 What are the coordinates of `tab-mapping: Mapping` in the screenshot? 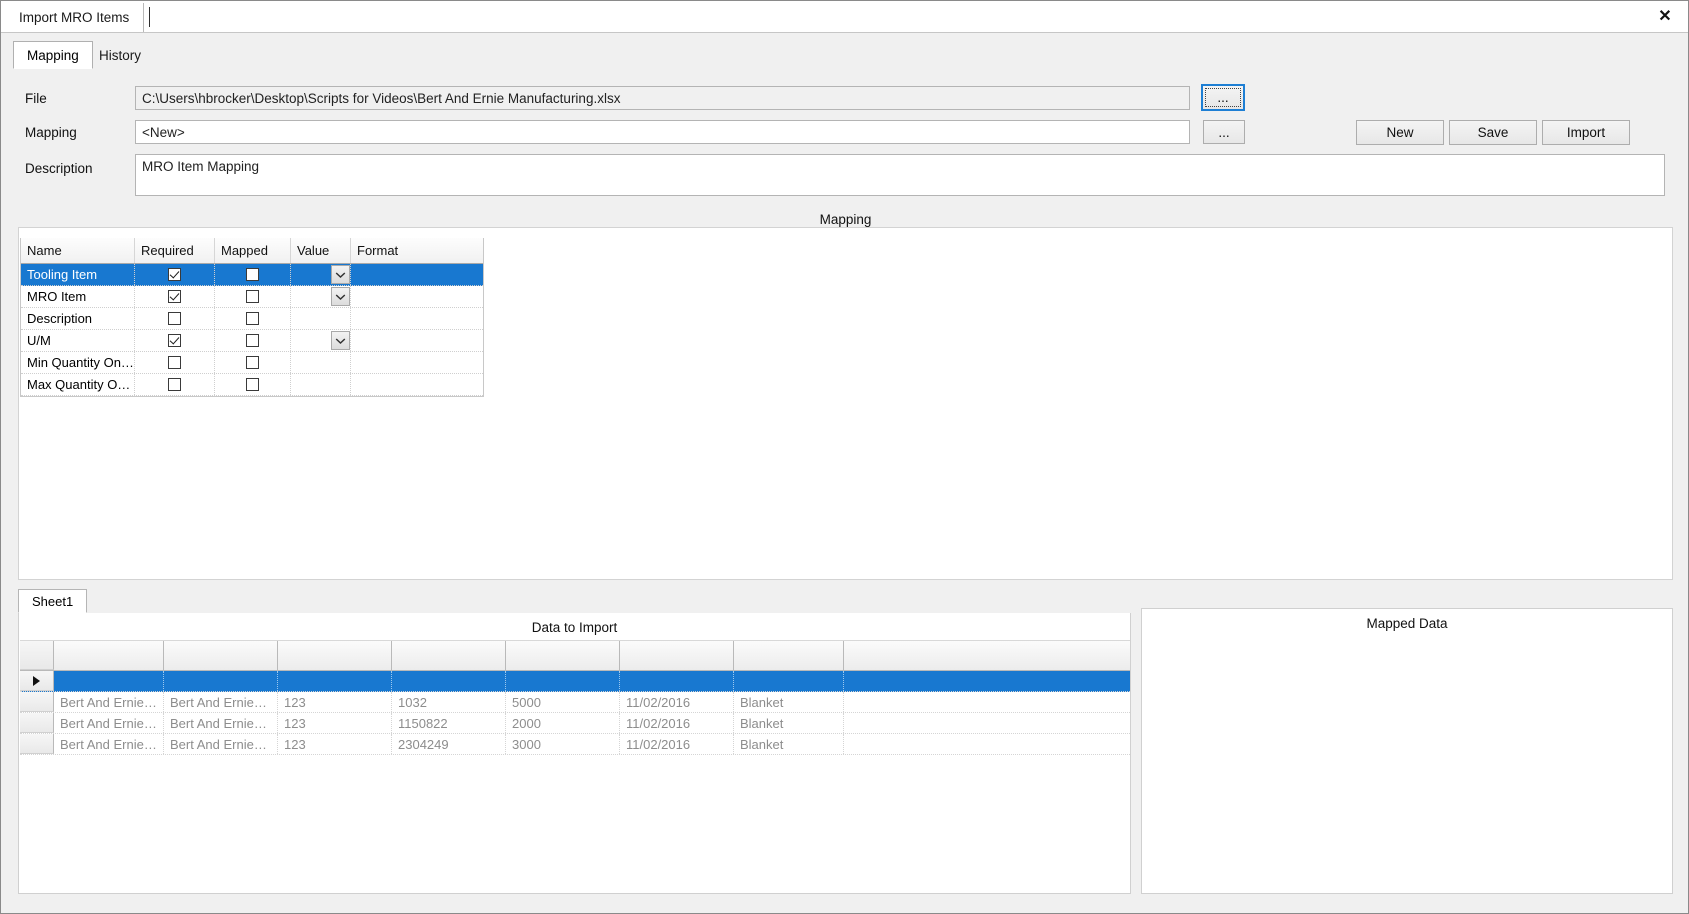 It's located at (53, 55).